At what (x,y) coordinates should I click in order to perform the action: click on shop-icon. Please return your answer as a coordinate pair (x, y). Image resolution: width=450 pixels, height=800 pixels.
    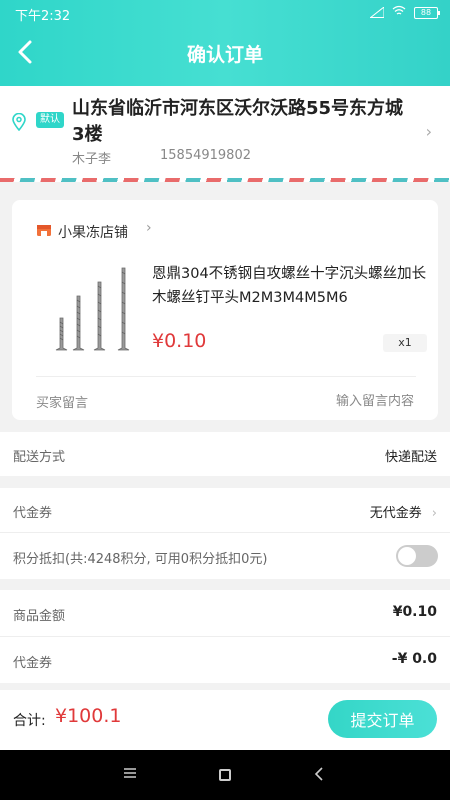
    Looking at the image, I should click on (44, 230).